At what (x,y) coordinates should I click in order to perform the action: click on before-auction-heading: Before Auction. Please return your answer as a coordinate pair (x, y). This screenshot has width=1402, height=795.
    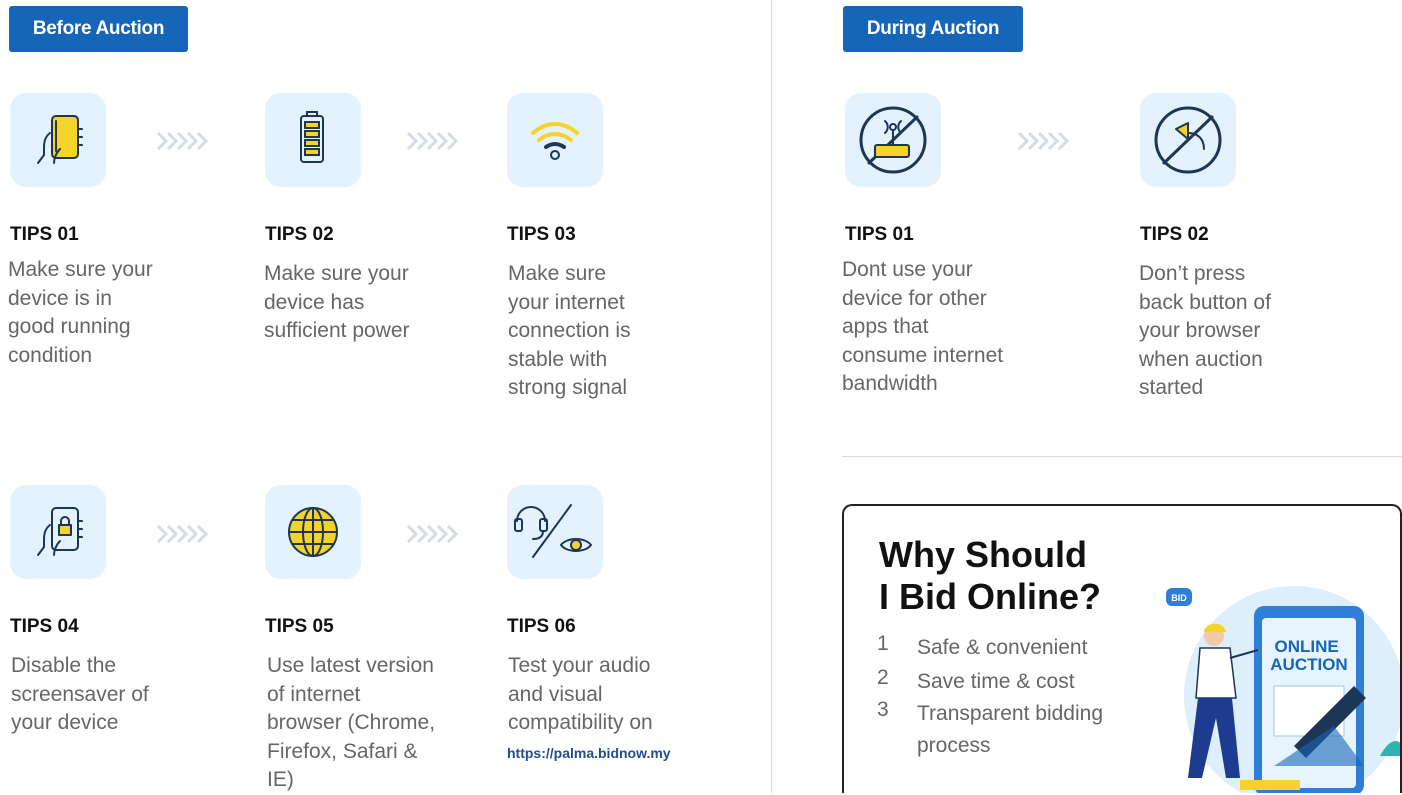
    Looking at the image, I should click on (98, 29).